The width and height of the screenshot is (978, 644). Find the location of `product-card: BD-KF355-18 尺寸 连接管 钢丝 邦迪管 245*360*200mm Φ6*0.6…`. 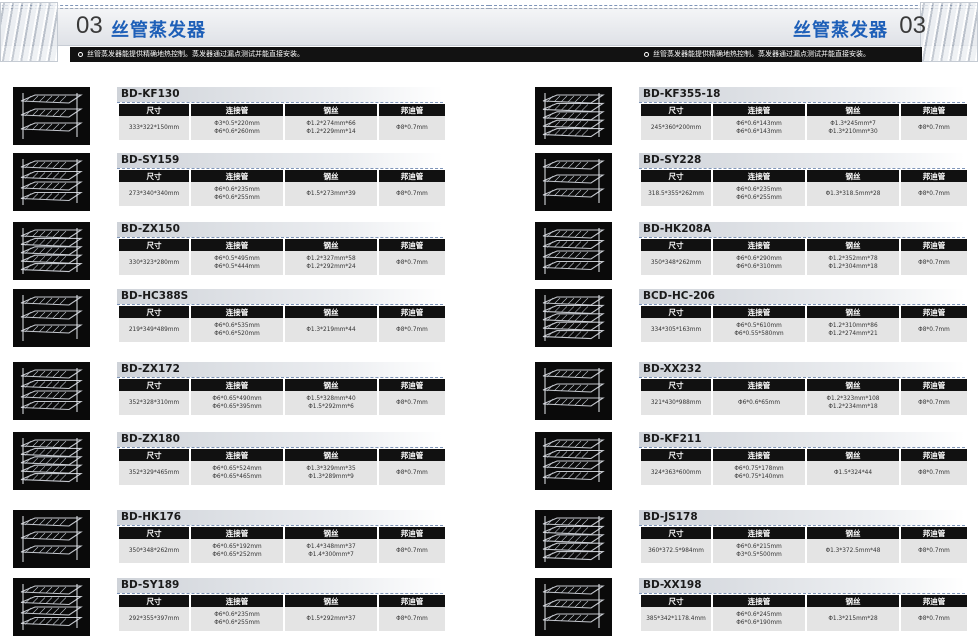

product-card: BD-KF355-18 尺寸 连接管 钢丝 邦迪管 245*360*200mm Φ6*0.6… is located at coordinates (751, 117).